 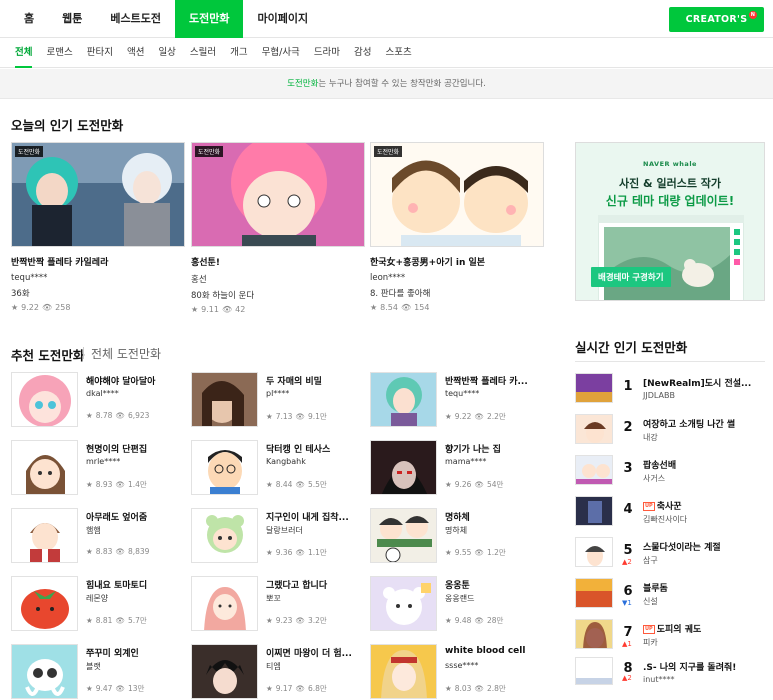 I want to click on recommend-item: 옹옹툰 옹옹랜드 ★ 9.48 👁 28만, so click(x=457, y=603).